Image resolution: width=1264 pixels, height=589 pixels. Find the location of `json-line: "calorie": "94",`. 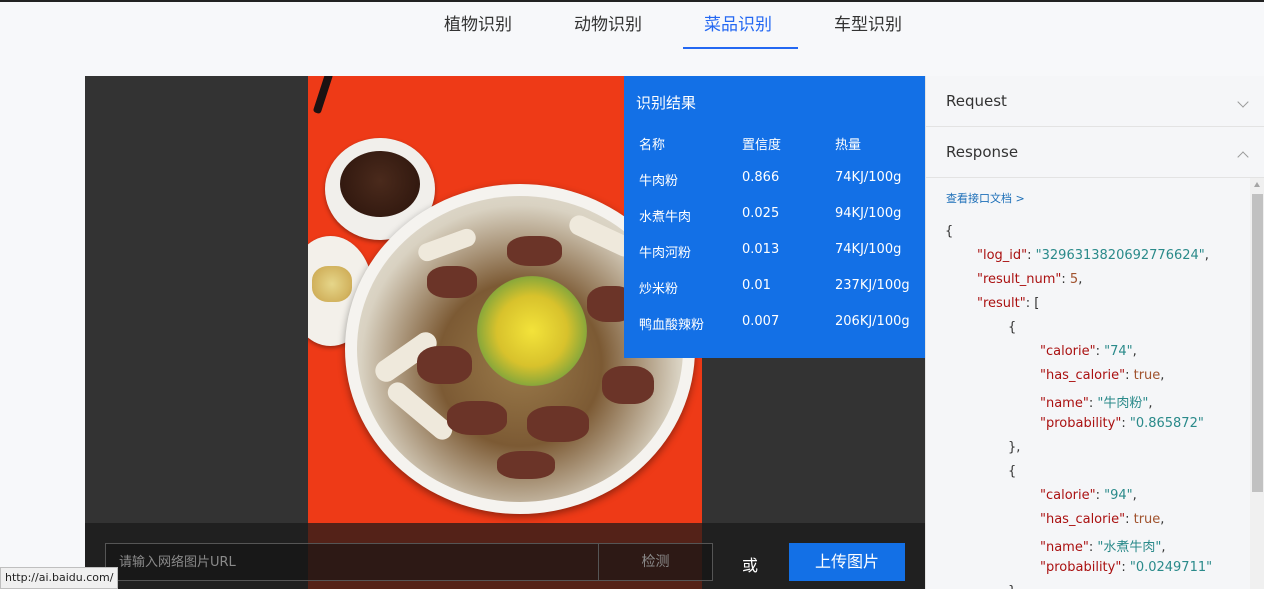

json-line: "calorie": "94", is located at coordinates (1088, 495).